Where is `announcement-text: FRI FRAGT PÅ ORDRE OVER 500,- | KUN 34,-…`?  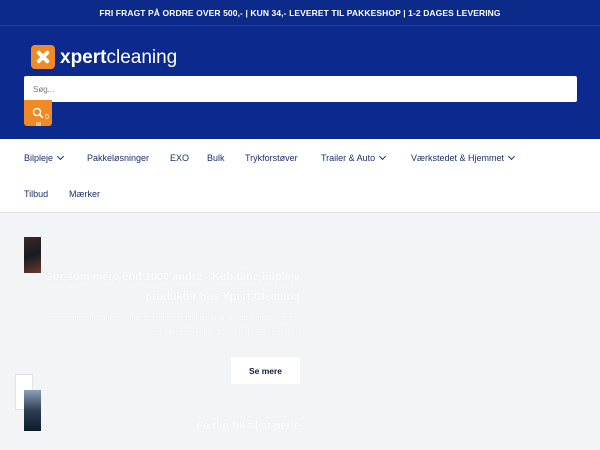 announcement-text: FRI FRAGT PÅ ORDRE OVER 500,- | KUN 34,-… is located at coordinates (300, 12).